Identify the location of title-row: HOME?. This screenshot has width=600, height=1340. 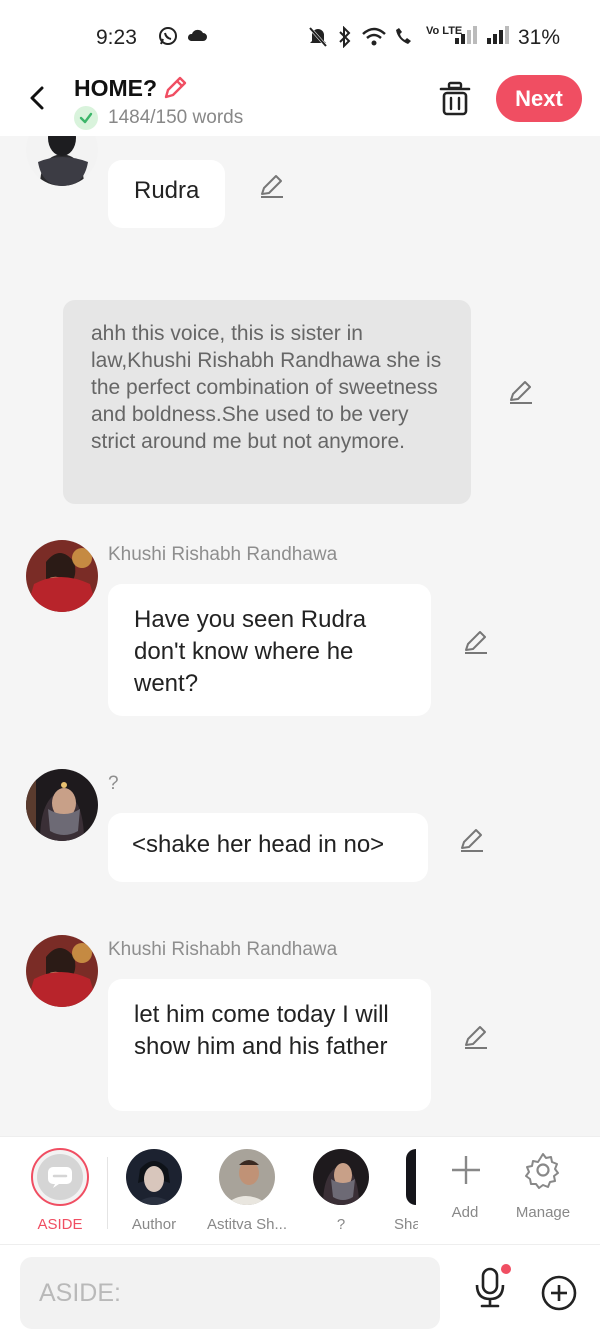
(131, 88).